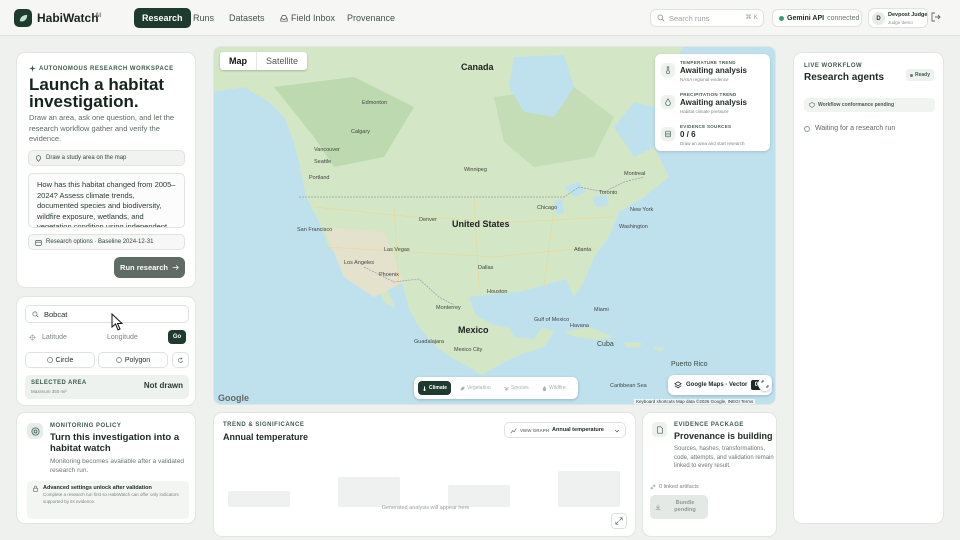 The image size is (960, 540). Describe the element at coordinates (425, 508) in the screenshot. I see `chart-placeholder-note: Generated analysis will appear here` at that location.